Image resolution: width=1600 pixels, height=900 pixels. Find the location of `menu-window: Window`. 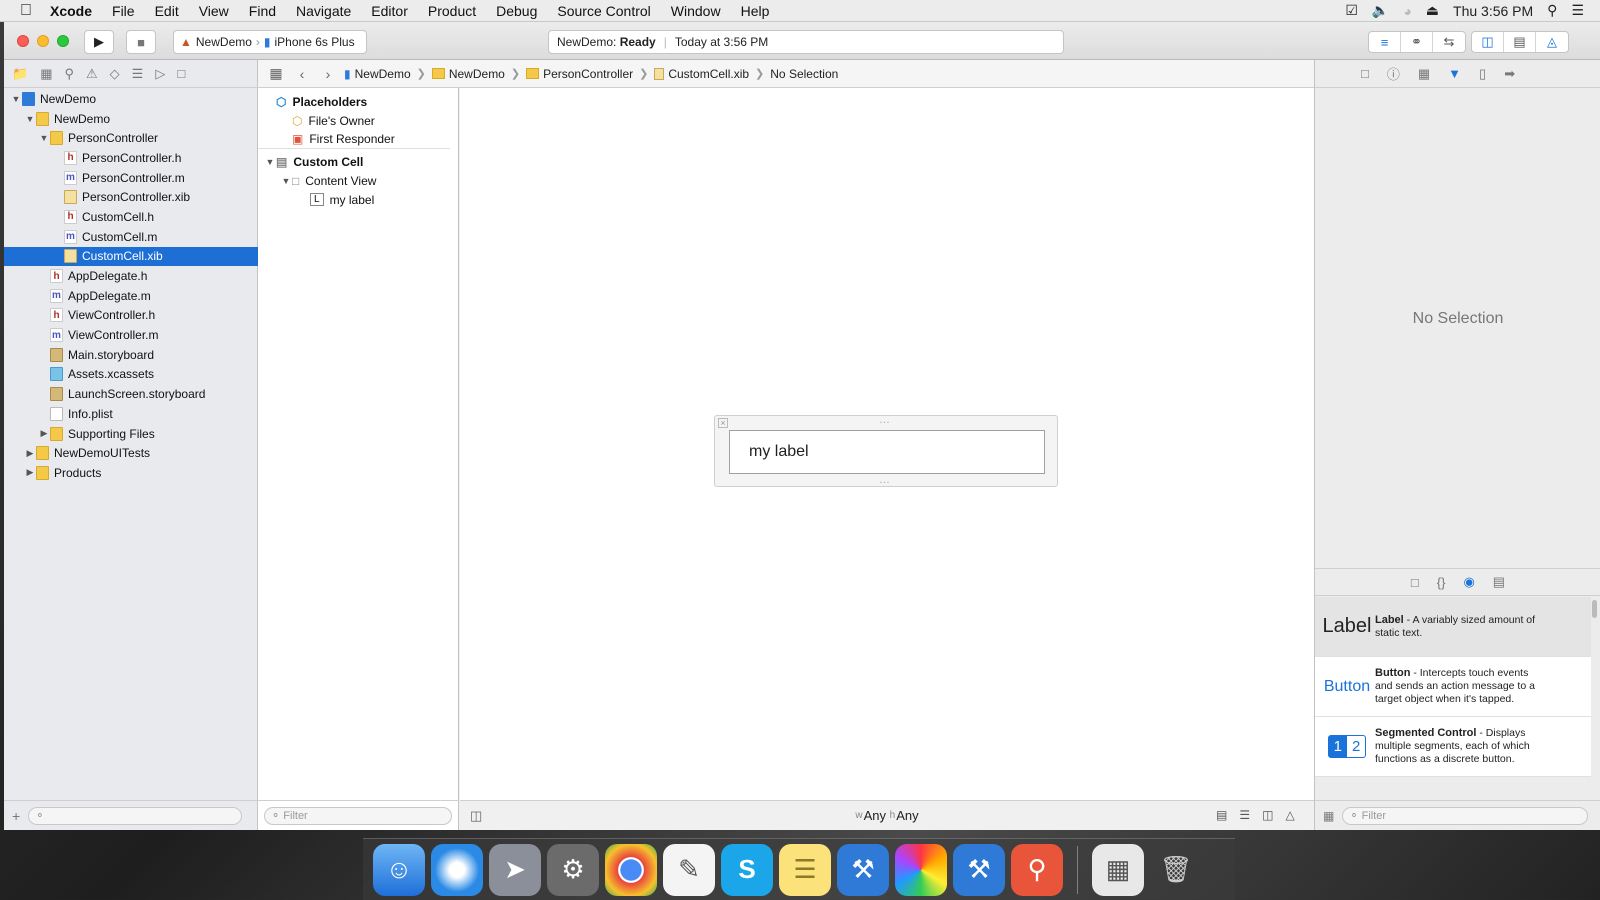

menu-window: Window is located at coordinates (696, 11).